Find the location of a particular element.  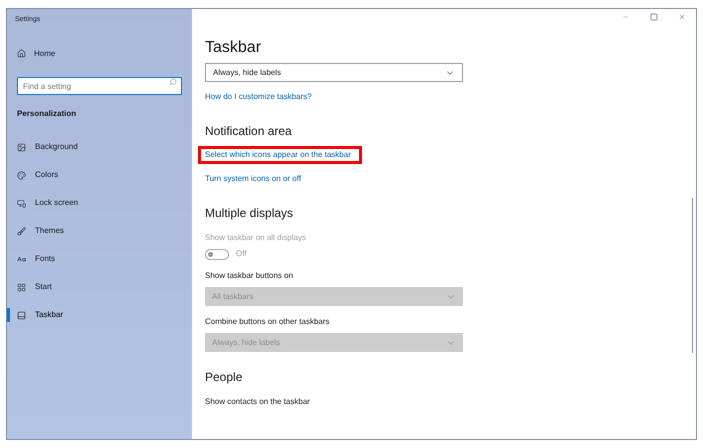

home-icon is located at coordinates (21, 53).